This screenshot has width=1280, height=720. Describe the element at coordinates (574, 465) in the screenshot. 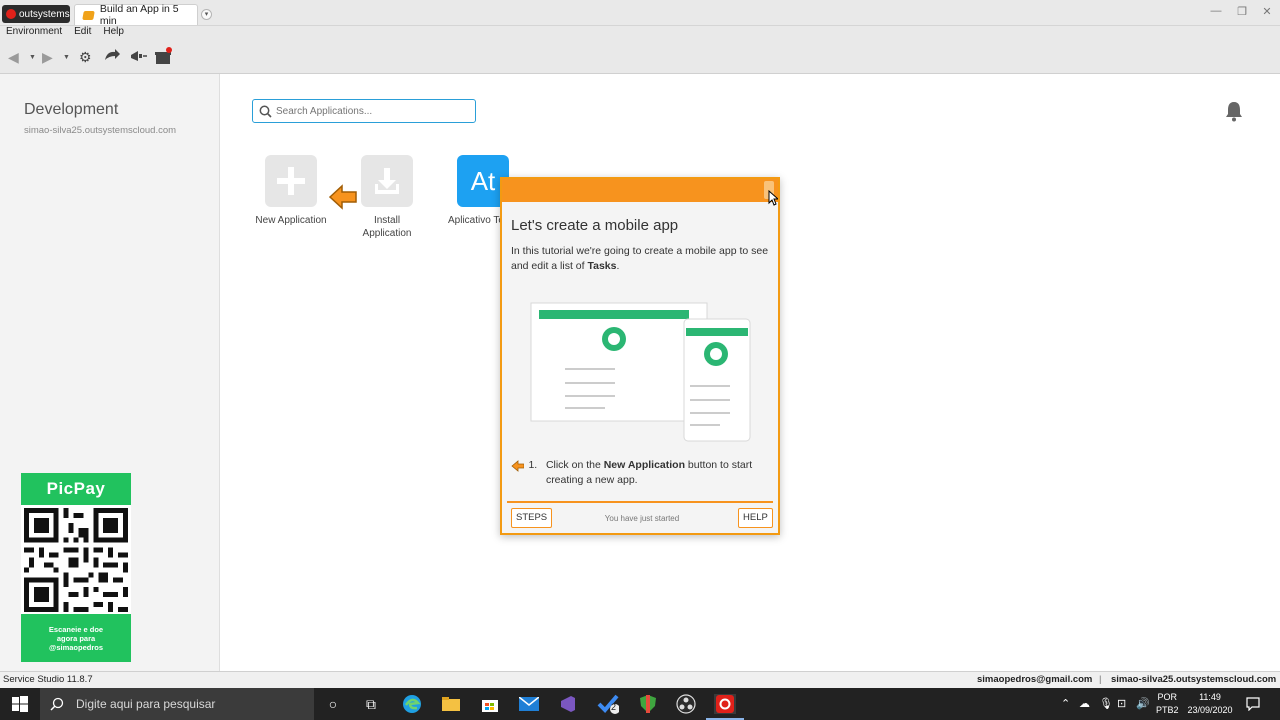

I see `step-text-prefix: Click on the` at that location.